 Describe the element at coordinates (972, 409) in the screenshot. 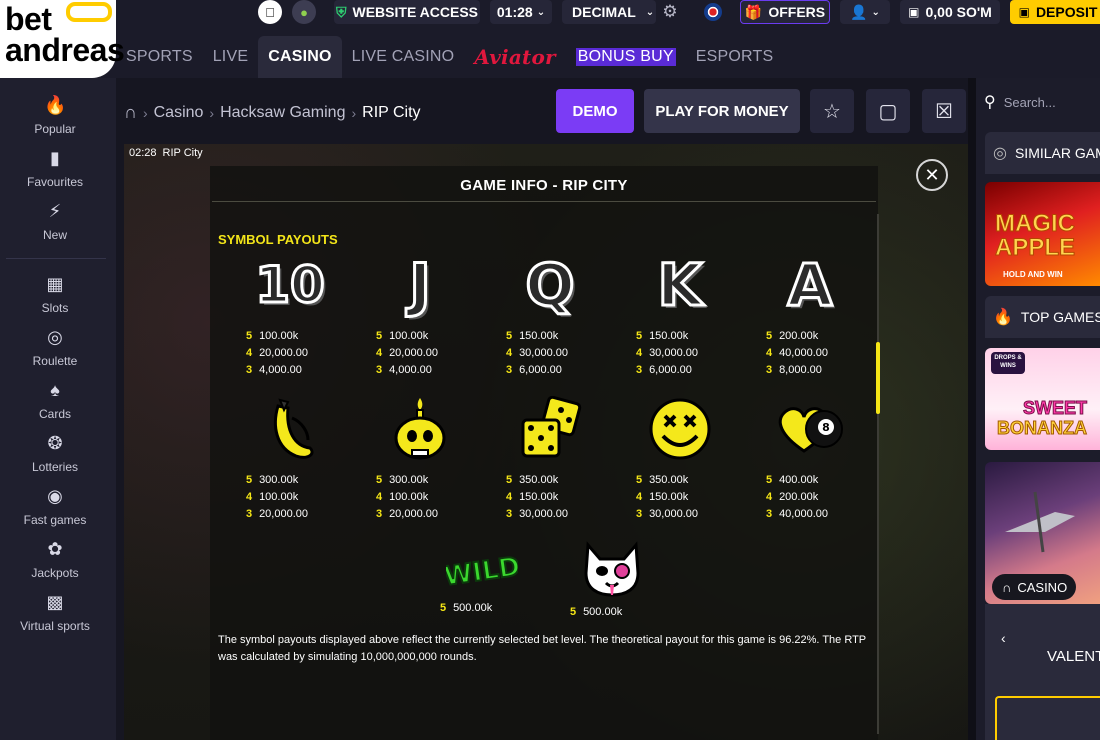

I see `panel-gap` at that location.